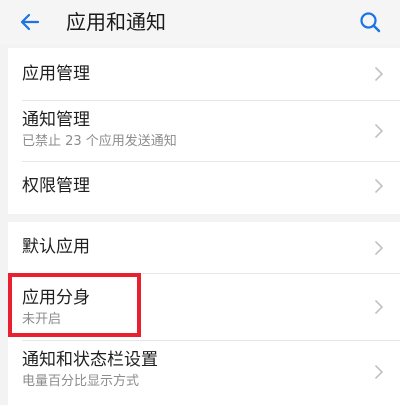  Describe the element at coordinates (204, 188) in the screenshot. I see `permission-management-item: 权限管理` at that location.